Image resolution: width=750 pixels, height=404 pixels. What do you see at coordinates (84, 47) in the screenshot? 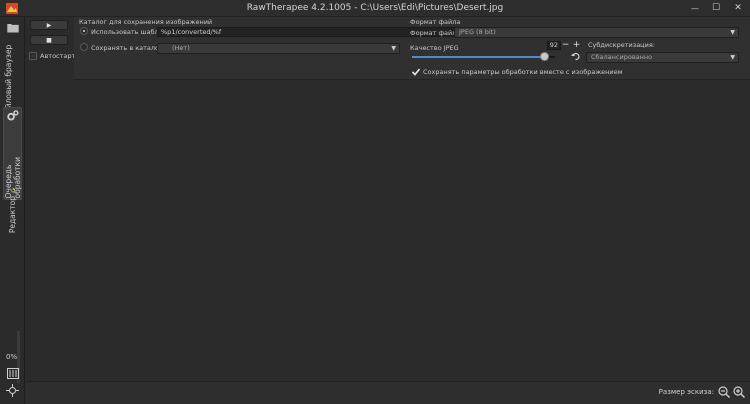
I see `save-to-folder-radio` at bounding box center [84, 47].